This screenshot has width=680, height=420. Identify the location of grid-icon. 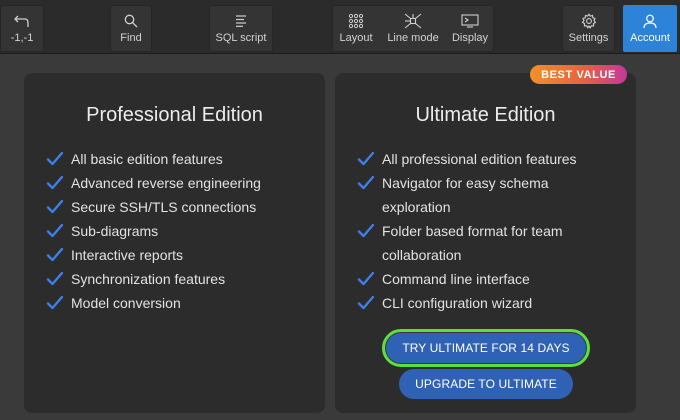
(356, 19).